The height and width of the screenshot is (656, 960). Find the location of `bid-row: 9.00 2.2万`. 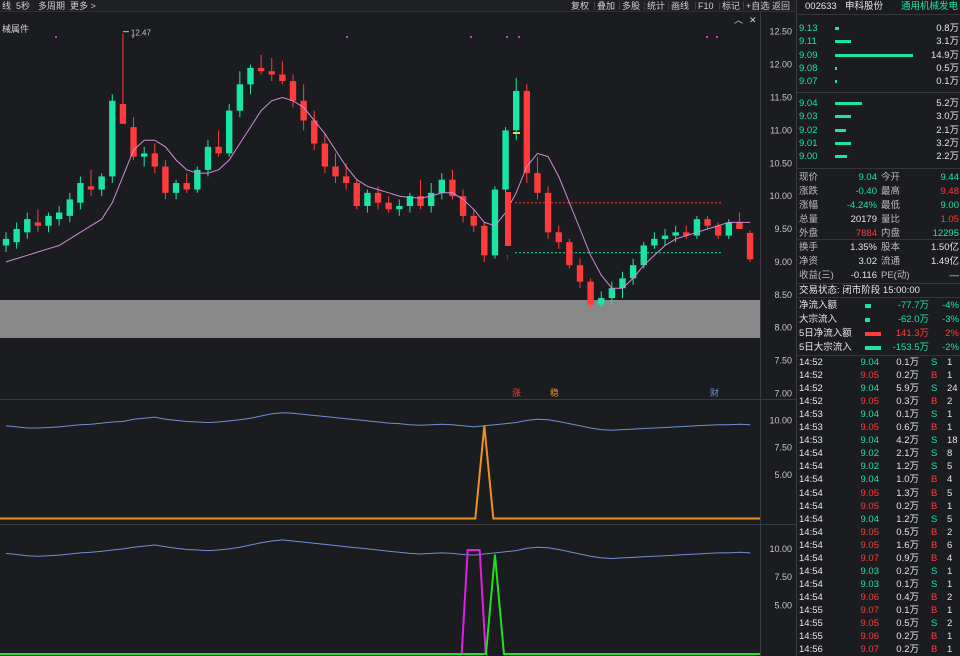

bid-row: 9.00 2.2万 is located at coordinates (878, 156).